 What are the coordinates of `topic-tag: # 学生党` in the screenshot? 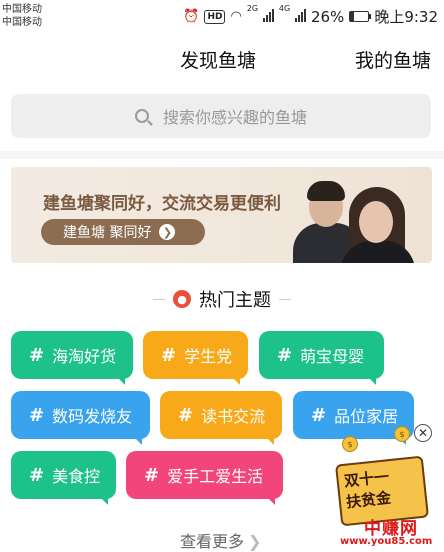 It's located at (195, 358).